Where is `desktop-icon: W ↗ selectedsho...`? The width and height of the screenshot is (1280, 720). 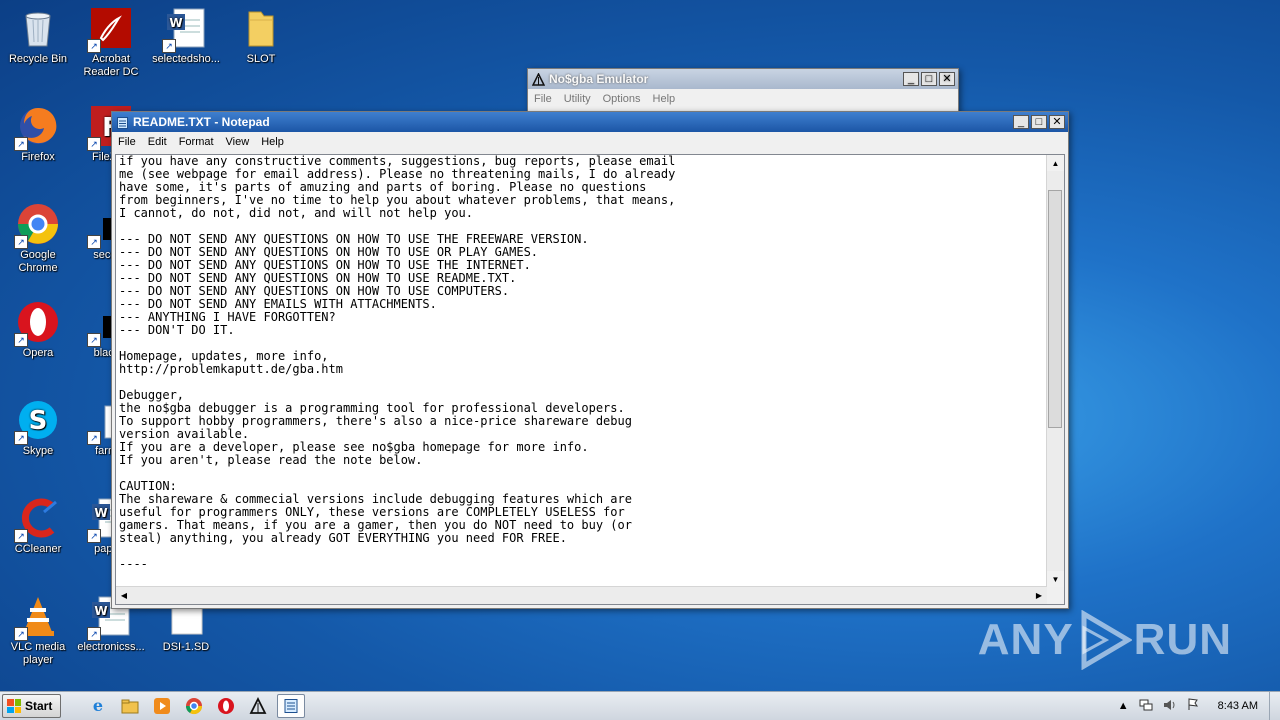
desktop-icon: W ↗ selectedsho... is located at coordinates (186, 36).